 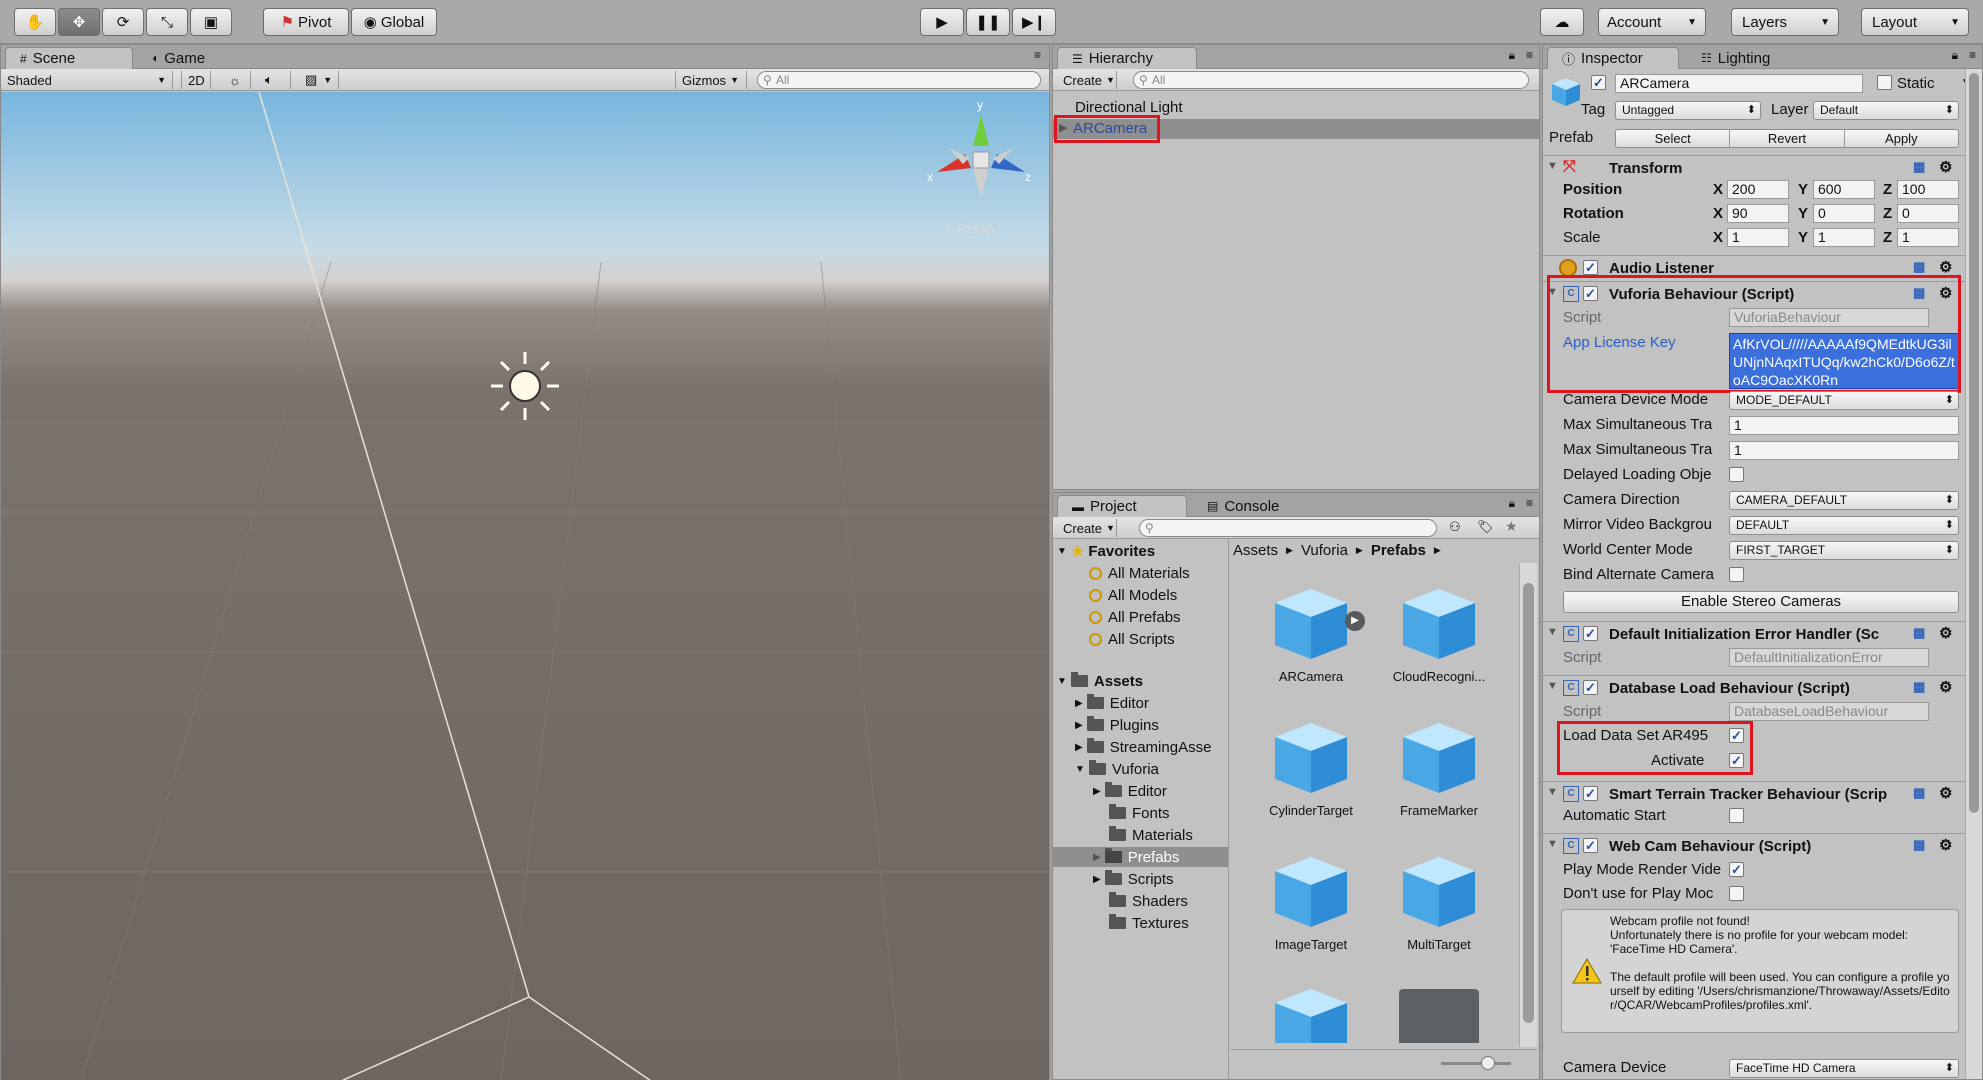 I want to click on assets-node: ▼ Assets, so click(x=1100, y=681).